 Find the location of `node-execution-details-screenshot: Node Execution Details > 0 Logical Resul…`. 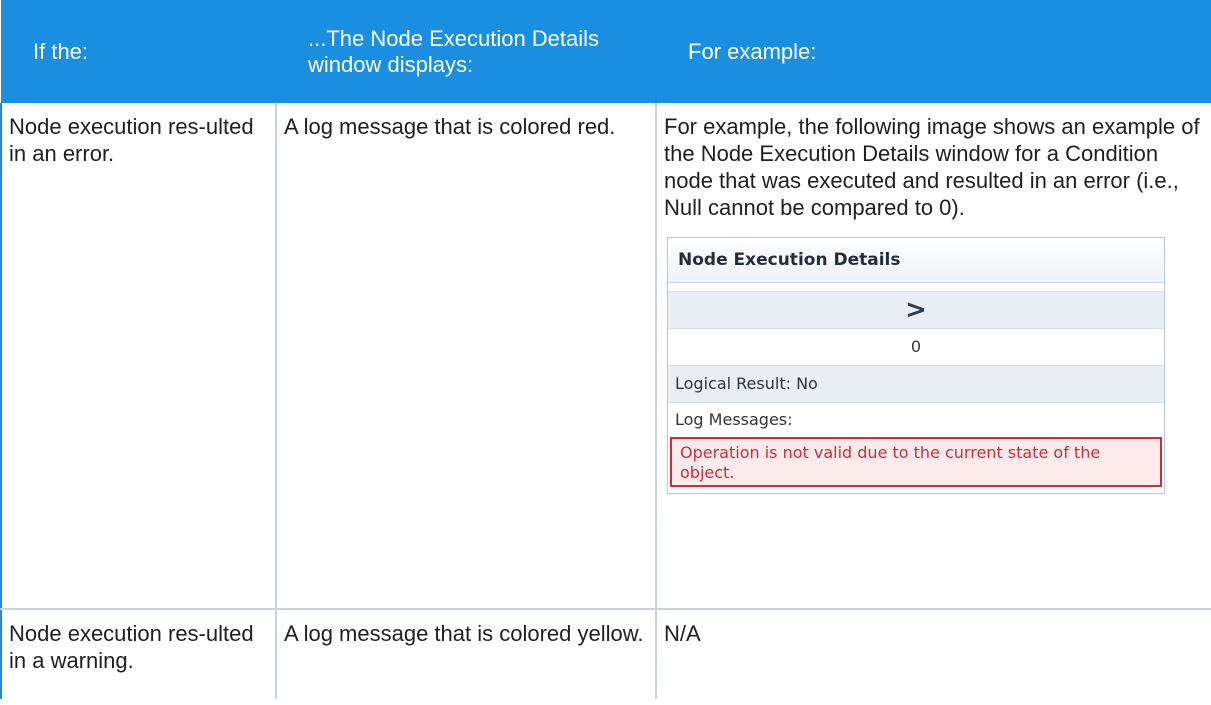

node-execution-details-screenshot: Node Execution Details > 0 Logical Resul… is located at coordinates (916, 365).